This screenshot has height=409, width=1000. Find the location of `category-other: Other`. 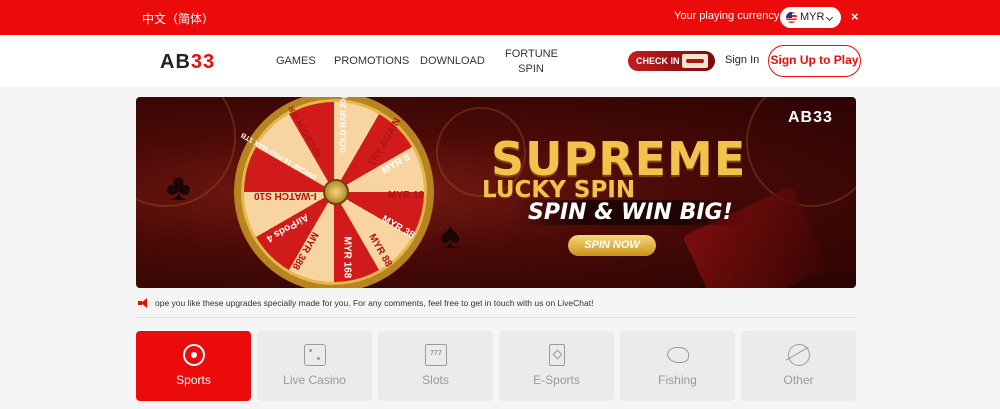

category-other: Other is located at coordinates (798, 366).